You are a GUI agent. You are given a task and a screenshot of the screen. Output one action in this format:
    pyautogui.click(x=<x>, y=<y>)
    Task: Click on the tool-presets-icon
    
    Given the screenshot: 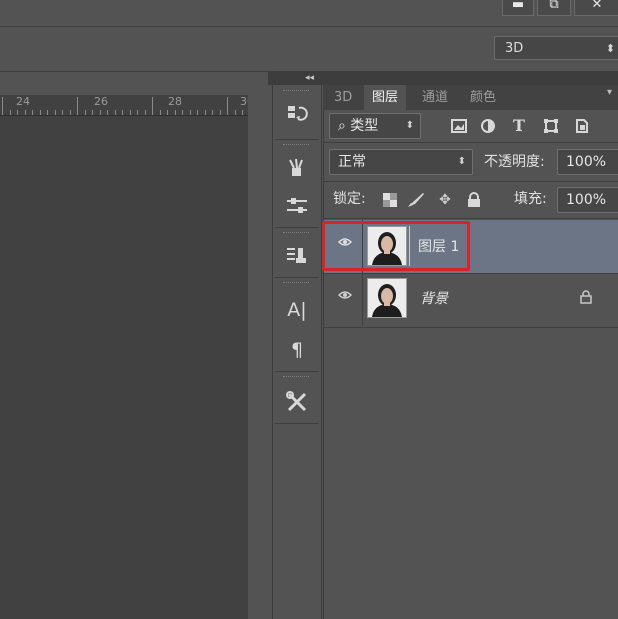 What is the action you would take?
    pyautogui.click(x=297, y=402)
    